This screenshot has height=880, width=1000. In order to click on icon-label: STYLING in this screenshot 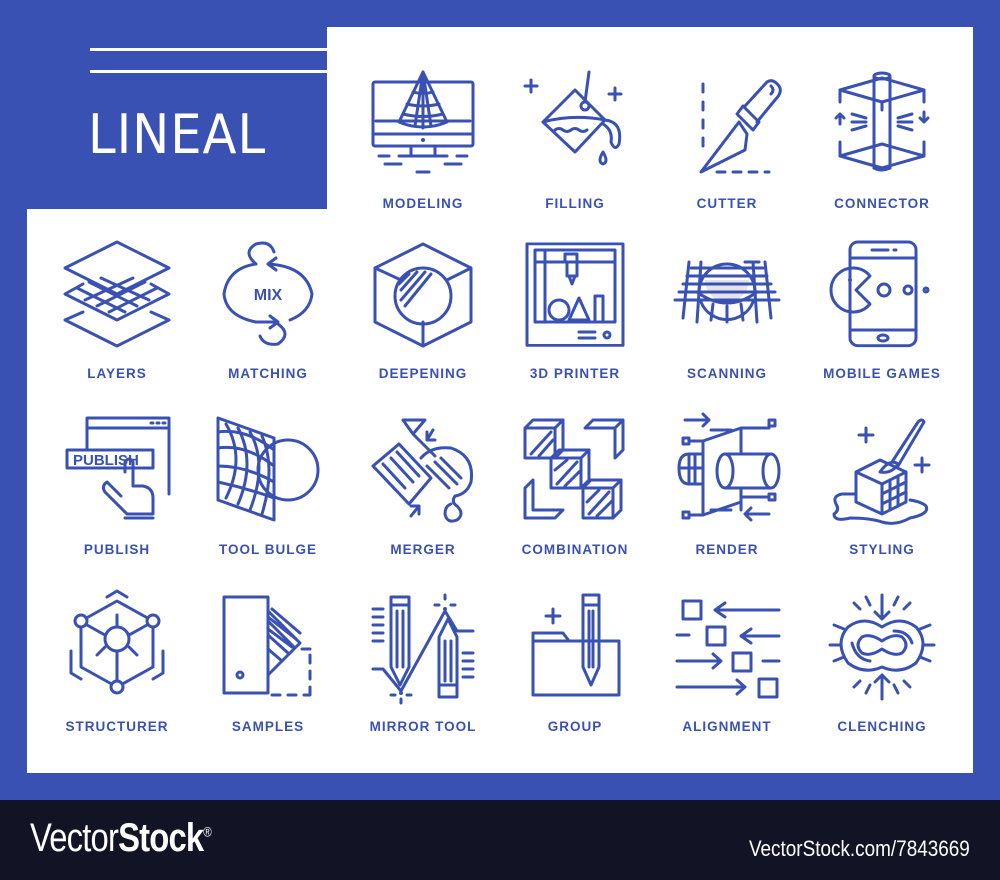, I will do `click(882, 549)`.